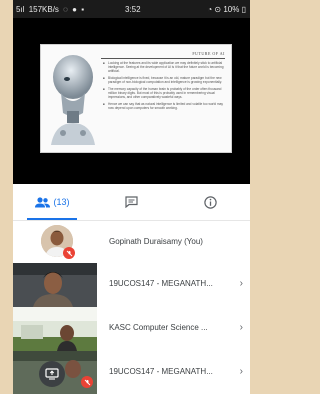 The height and width of the screenshot is (394, 320). I want to click on participant-row-self: Gopinath Duraisamy (You), so click(131, 242).